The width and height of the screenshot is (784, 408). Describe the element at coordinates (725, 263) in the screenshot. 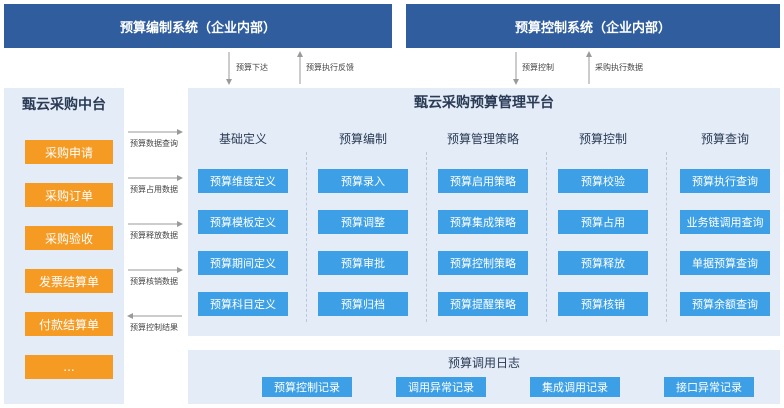

I see `document-budget-query-button: 单据预算查询` at that location.